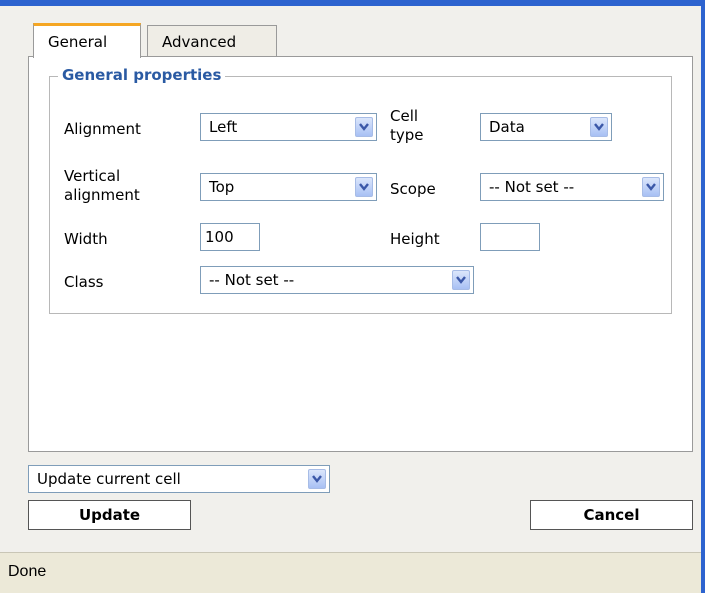  Describe the element at coordinates (222, 187) in the screenshot. I see `vertical-alignment-value: Top` at that location.